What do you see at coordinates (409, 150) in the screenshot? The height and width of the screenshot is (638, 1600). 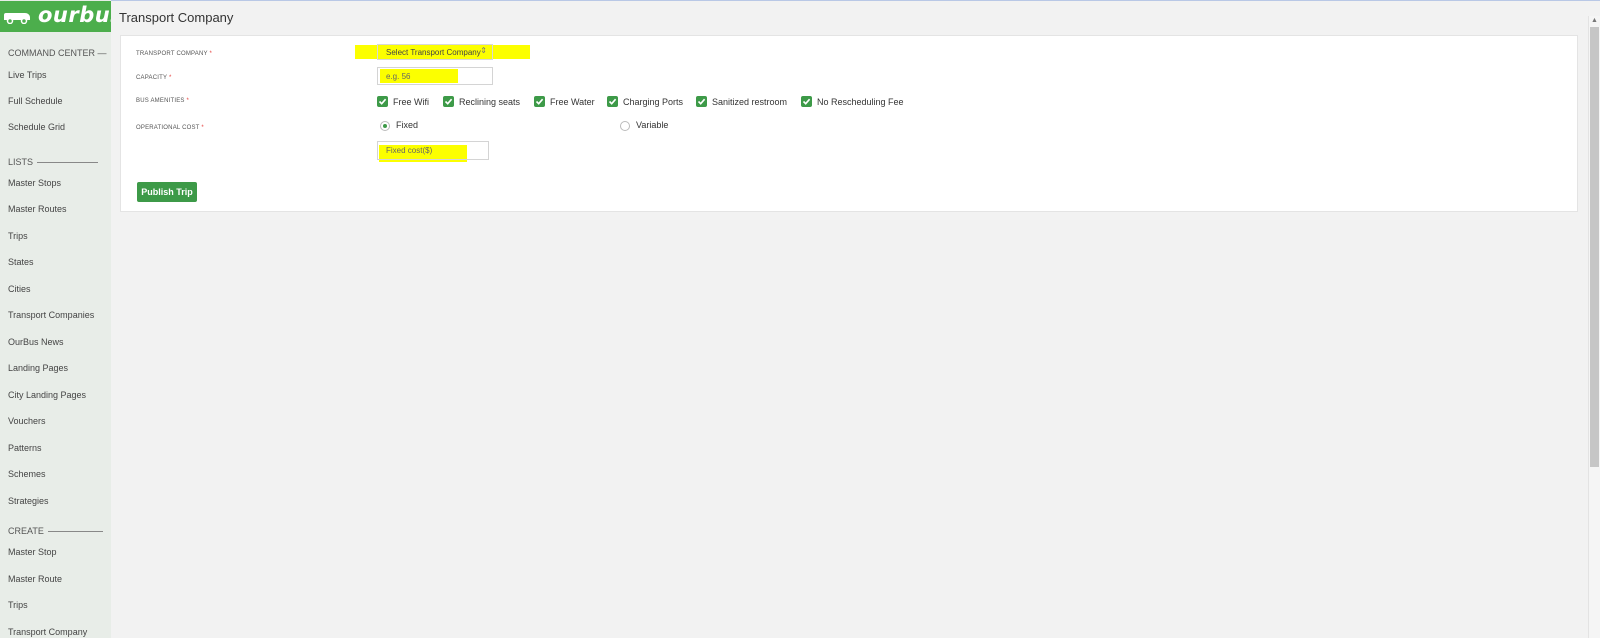 I see `fixed-cost-placeholder: Fixed cost($)` at bounding box center [409, 150].